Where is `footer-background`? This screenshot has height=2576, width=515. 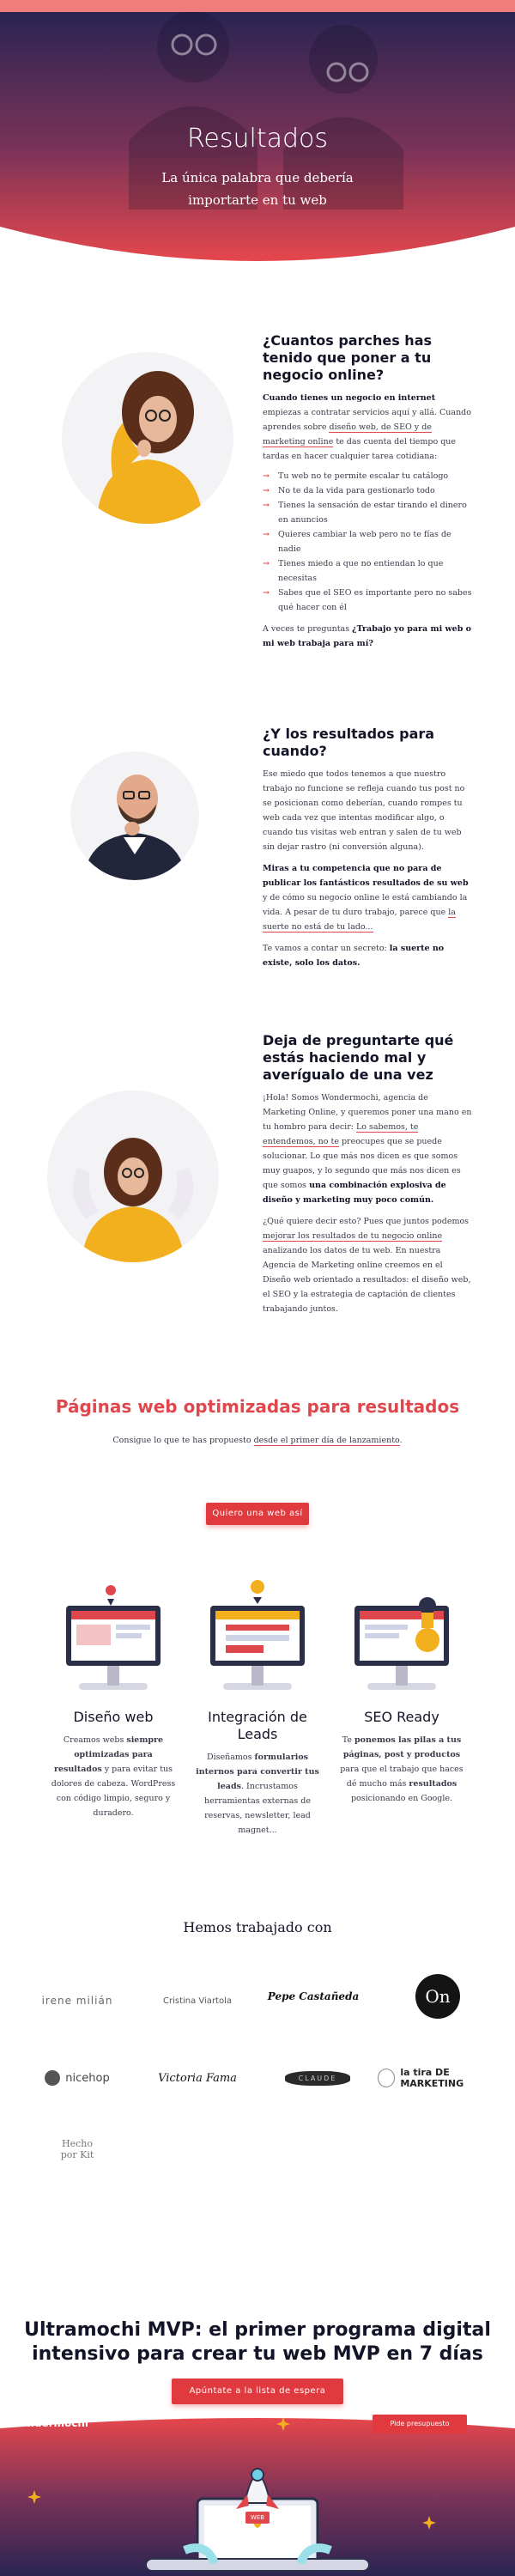
footer-background is located at coordinates (257, 2496).